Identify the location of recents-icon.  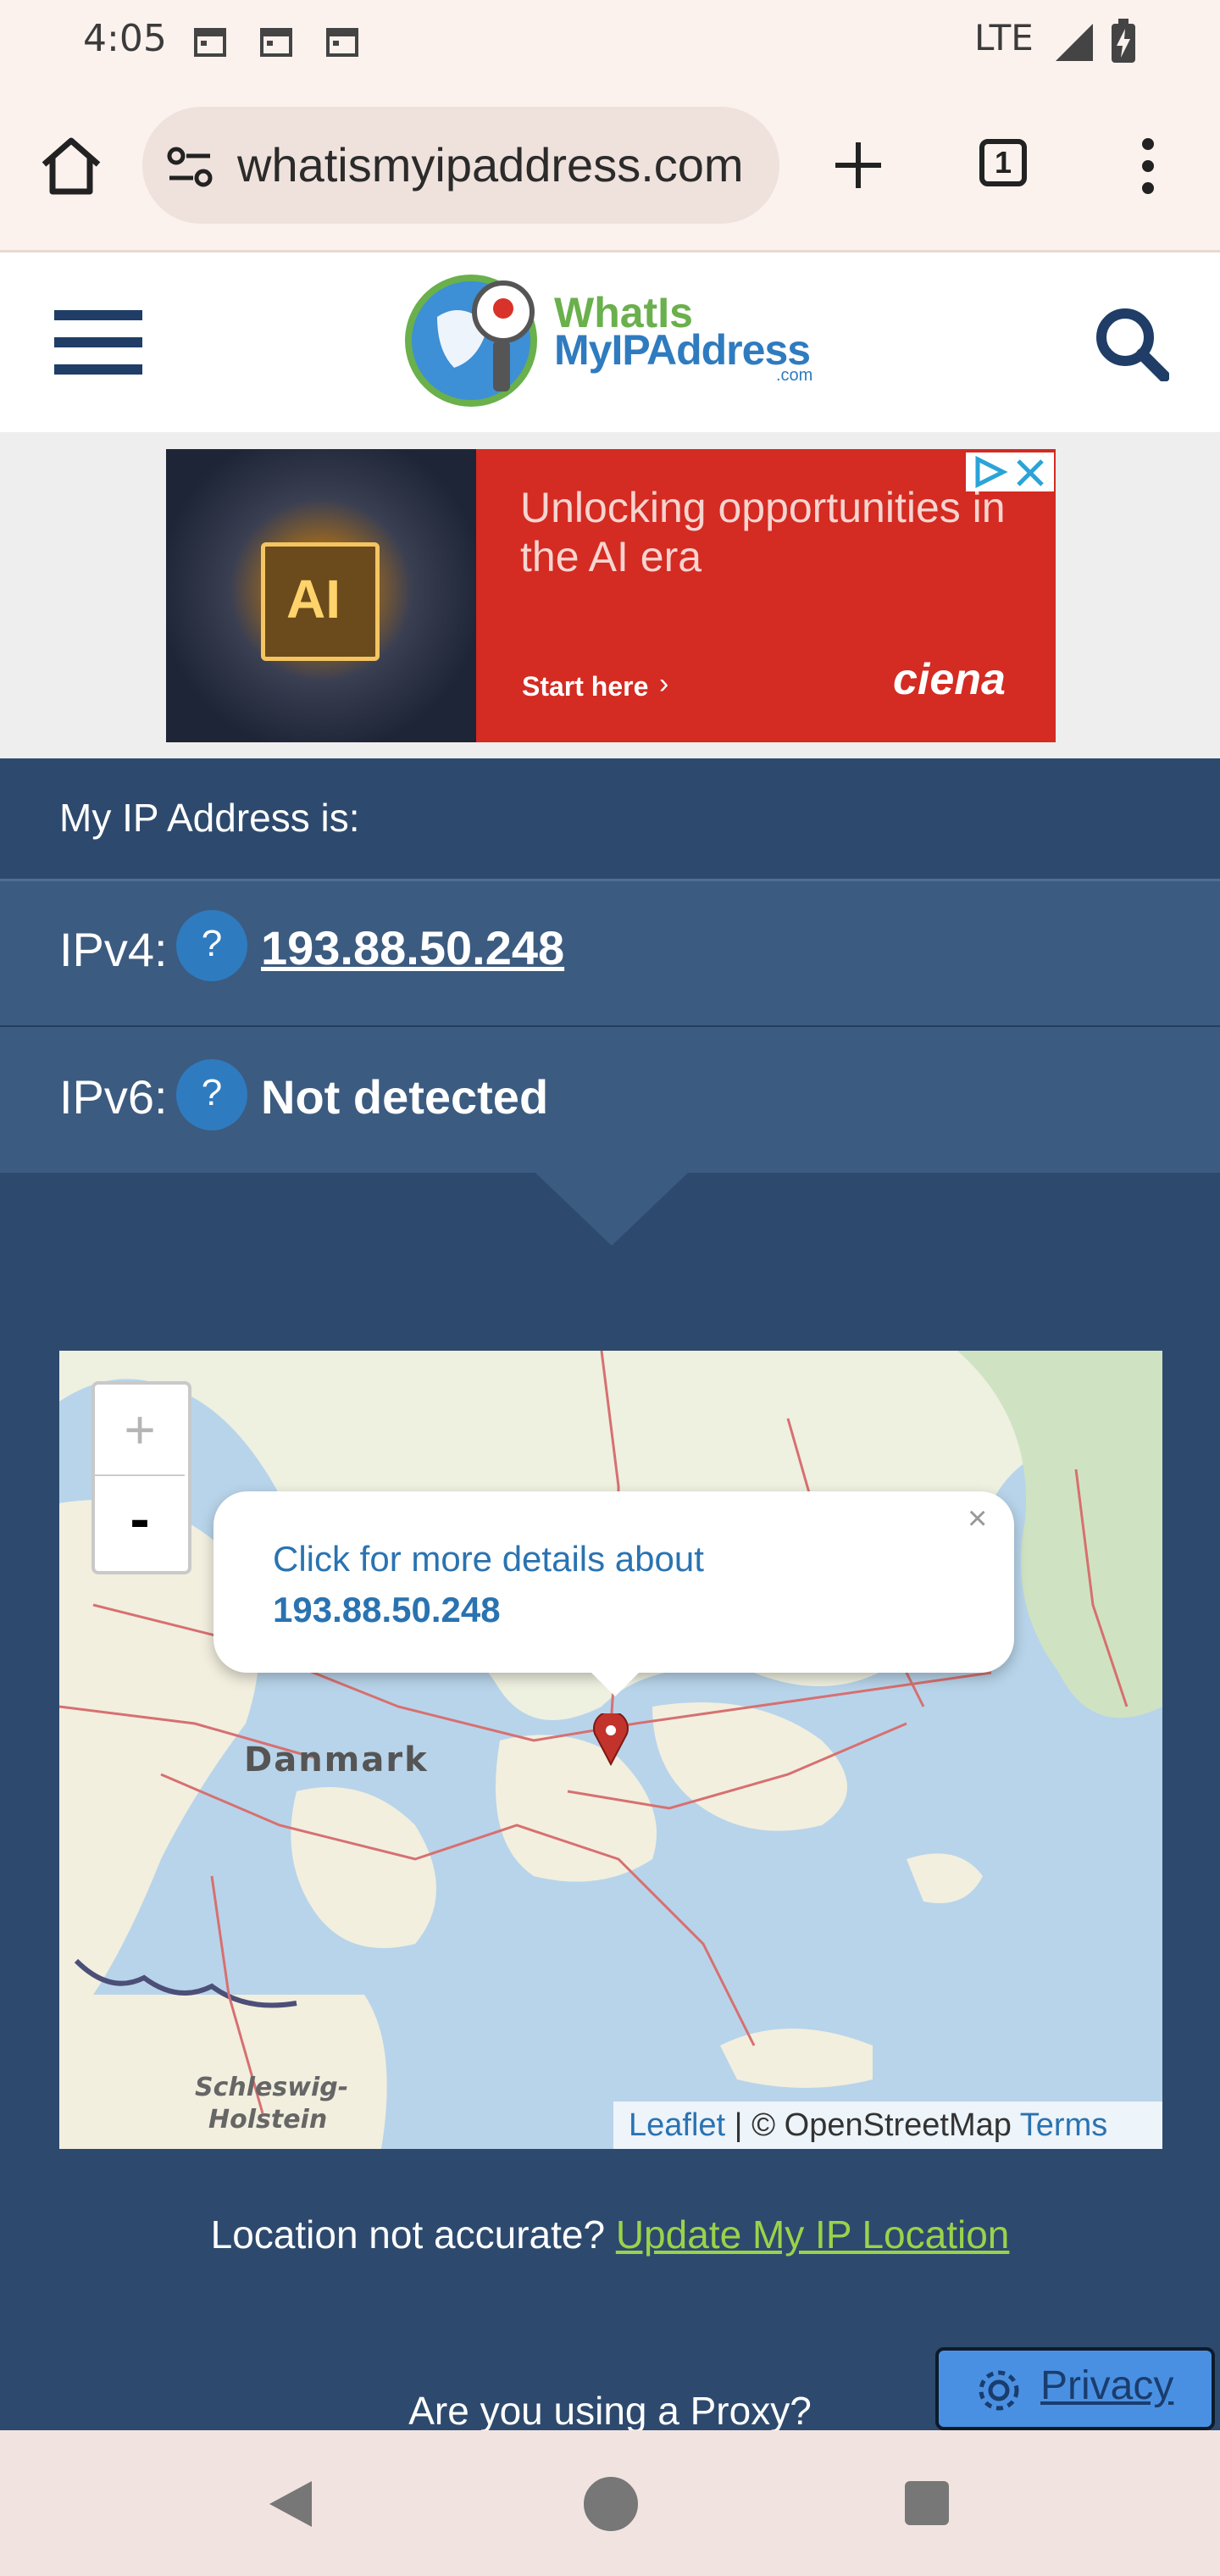
(927, 2503).